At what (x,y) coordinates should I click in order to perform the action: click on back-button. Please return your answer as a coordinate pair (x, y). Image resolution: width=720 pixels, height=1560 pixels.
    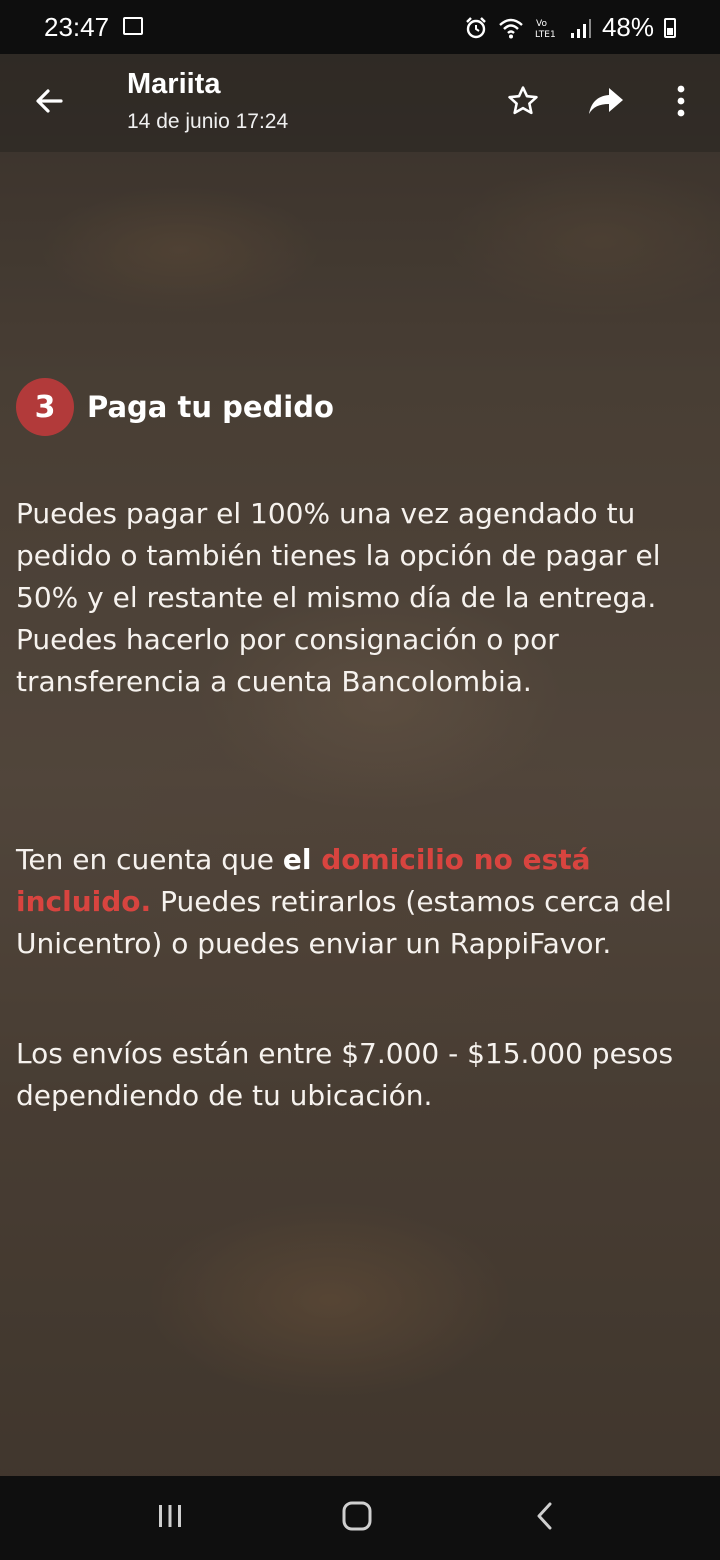
    Looking at the image, I should click on (49, 103).